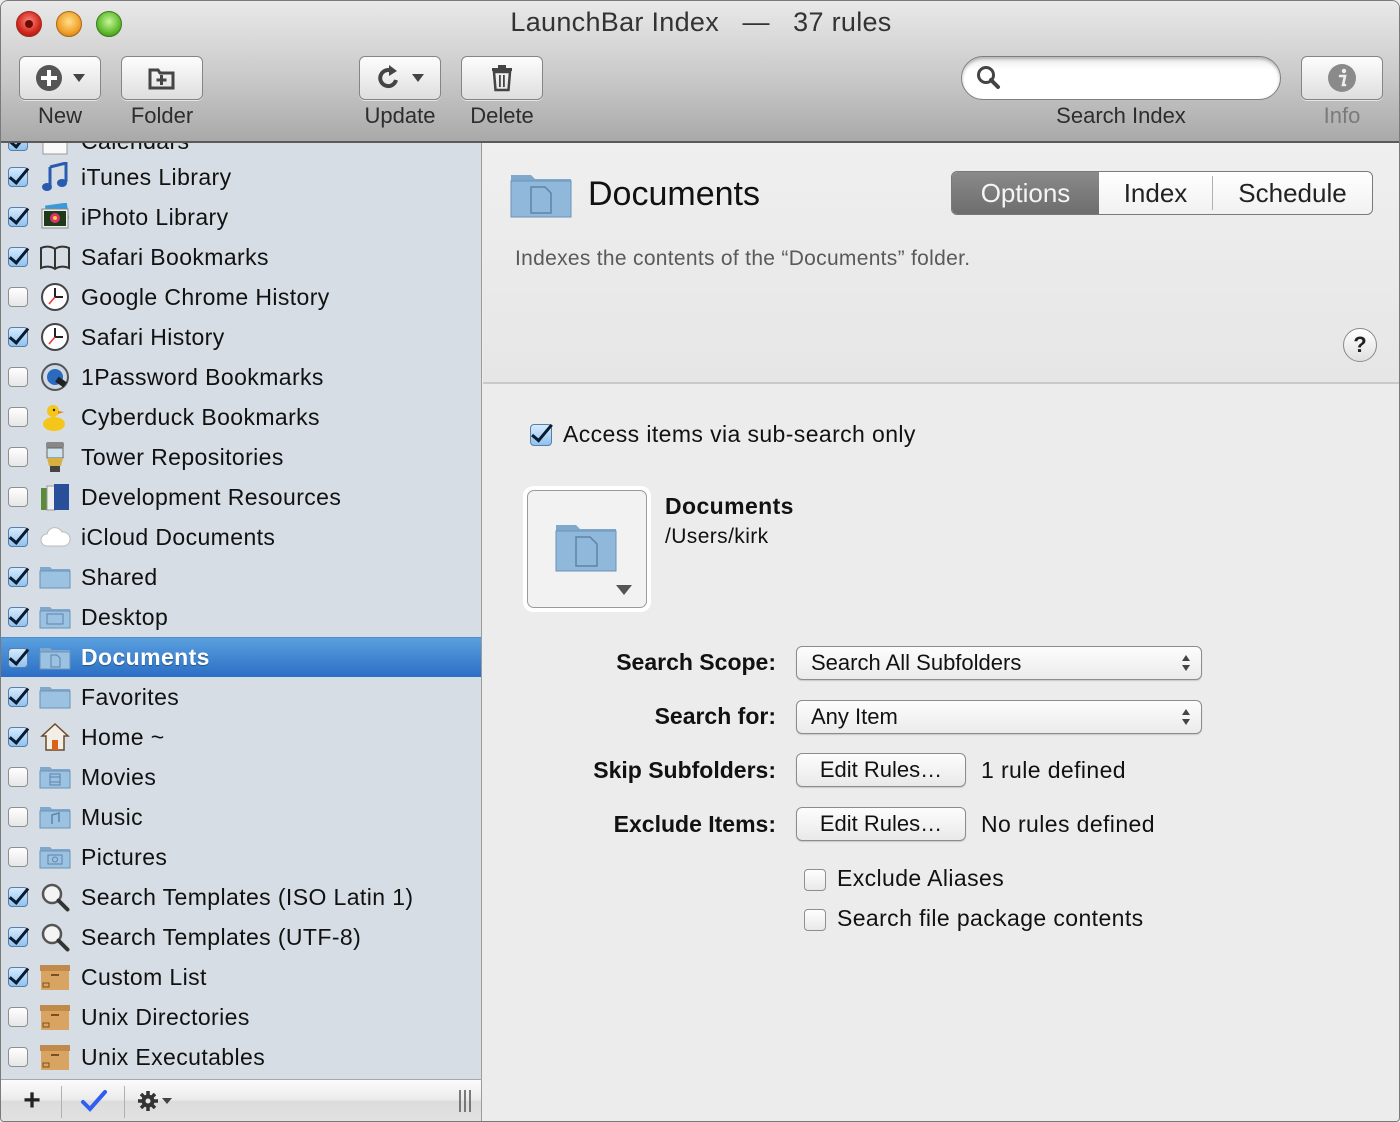  Describe the element at coordinates (241, 577) in the screenshot. I see `list-item: Shared` at that location.